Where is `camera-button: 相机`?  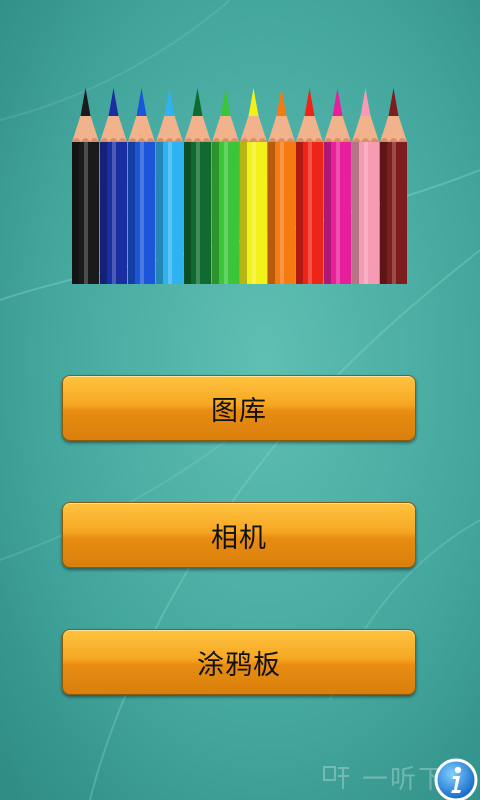 camera-button: 相机 is located at coordinates (239, 535).